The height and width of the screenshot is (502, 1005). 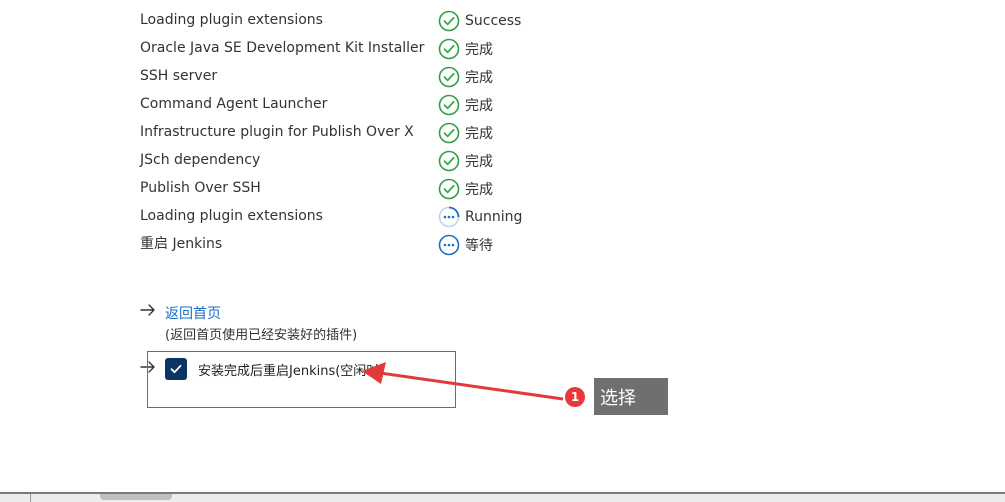 I want to click on plugin-name: Command Agent Launcher, so click(x=234, y=104).